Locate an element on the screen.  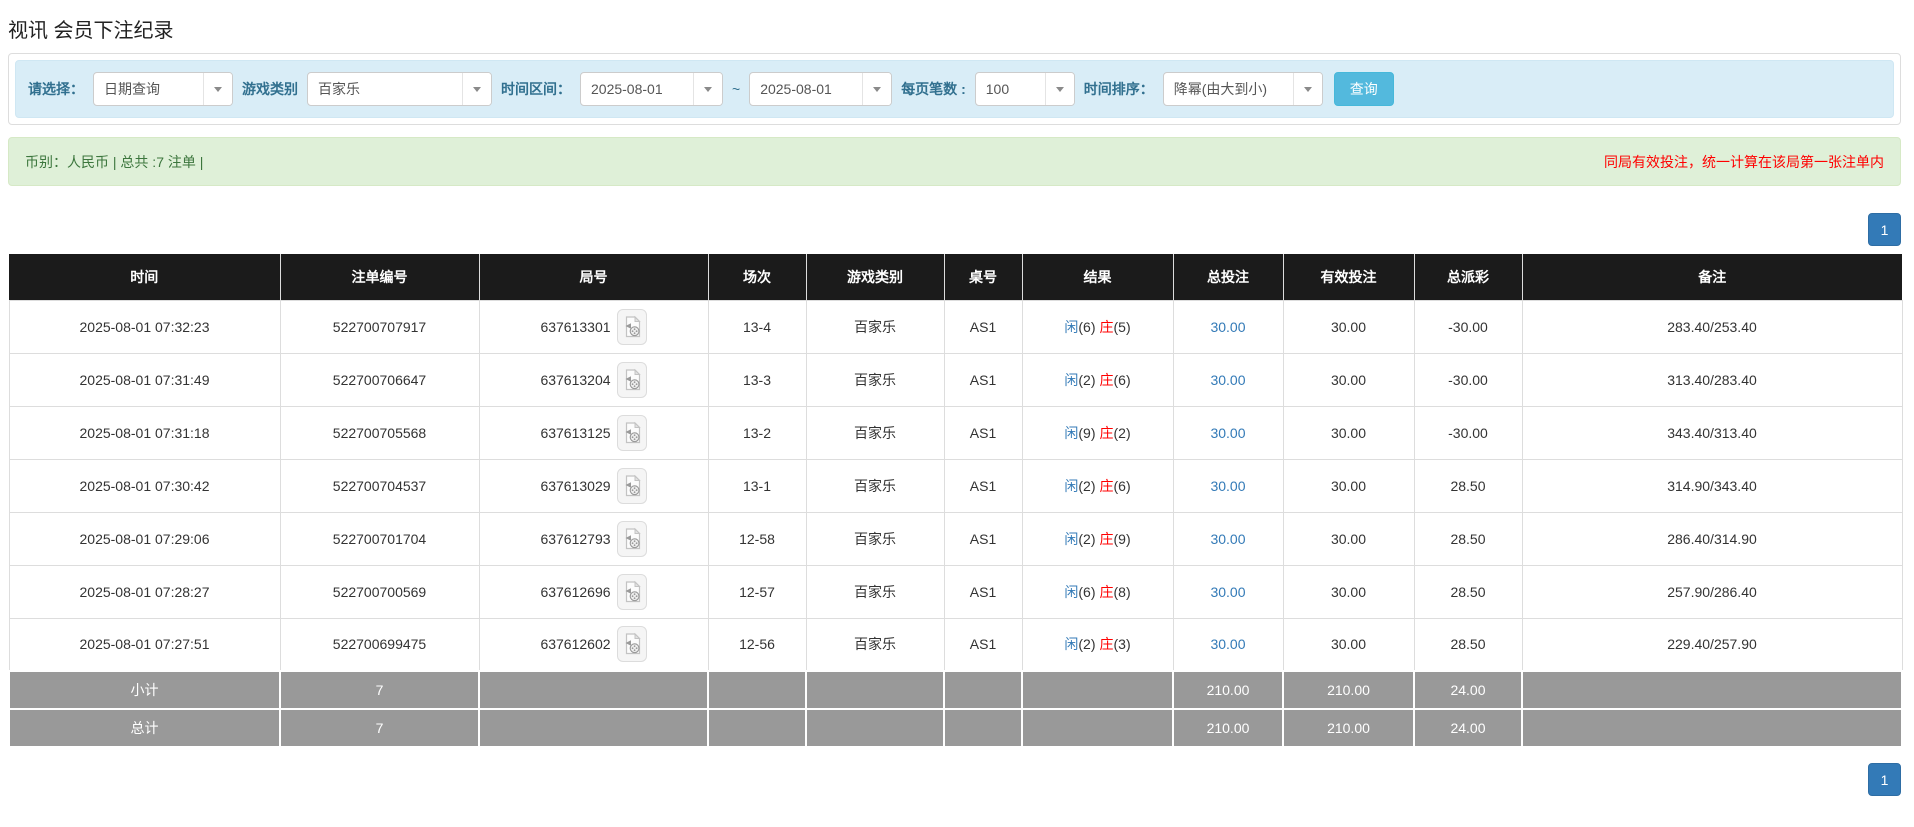
cell-session: 13-3 is located at coordinates (757, 379).